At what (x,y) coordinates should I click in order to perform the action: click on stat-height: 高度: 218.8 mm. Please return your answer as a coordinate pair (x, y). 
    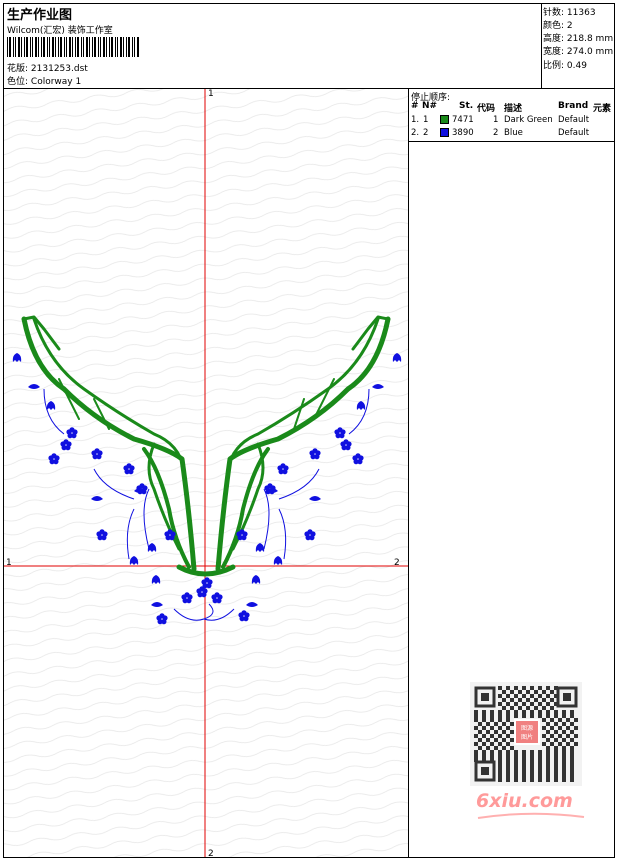
    Looking at the image, I should click on (578, 39).